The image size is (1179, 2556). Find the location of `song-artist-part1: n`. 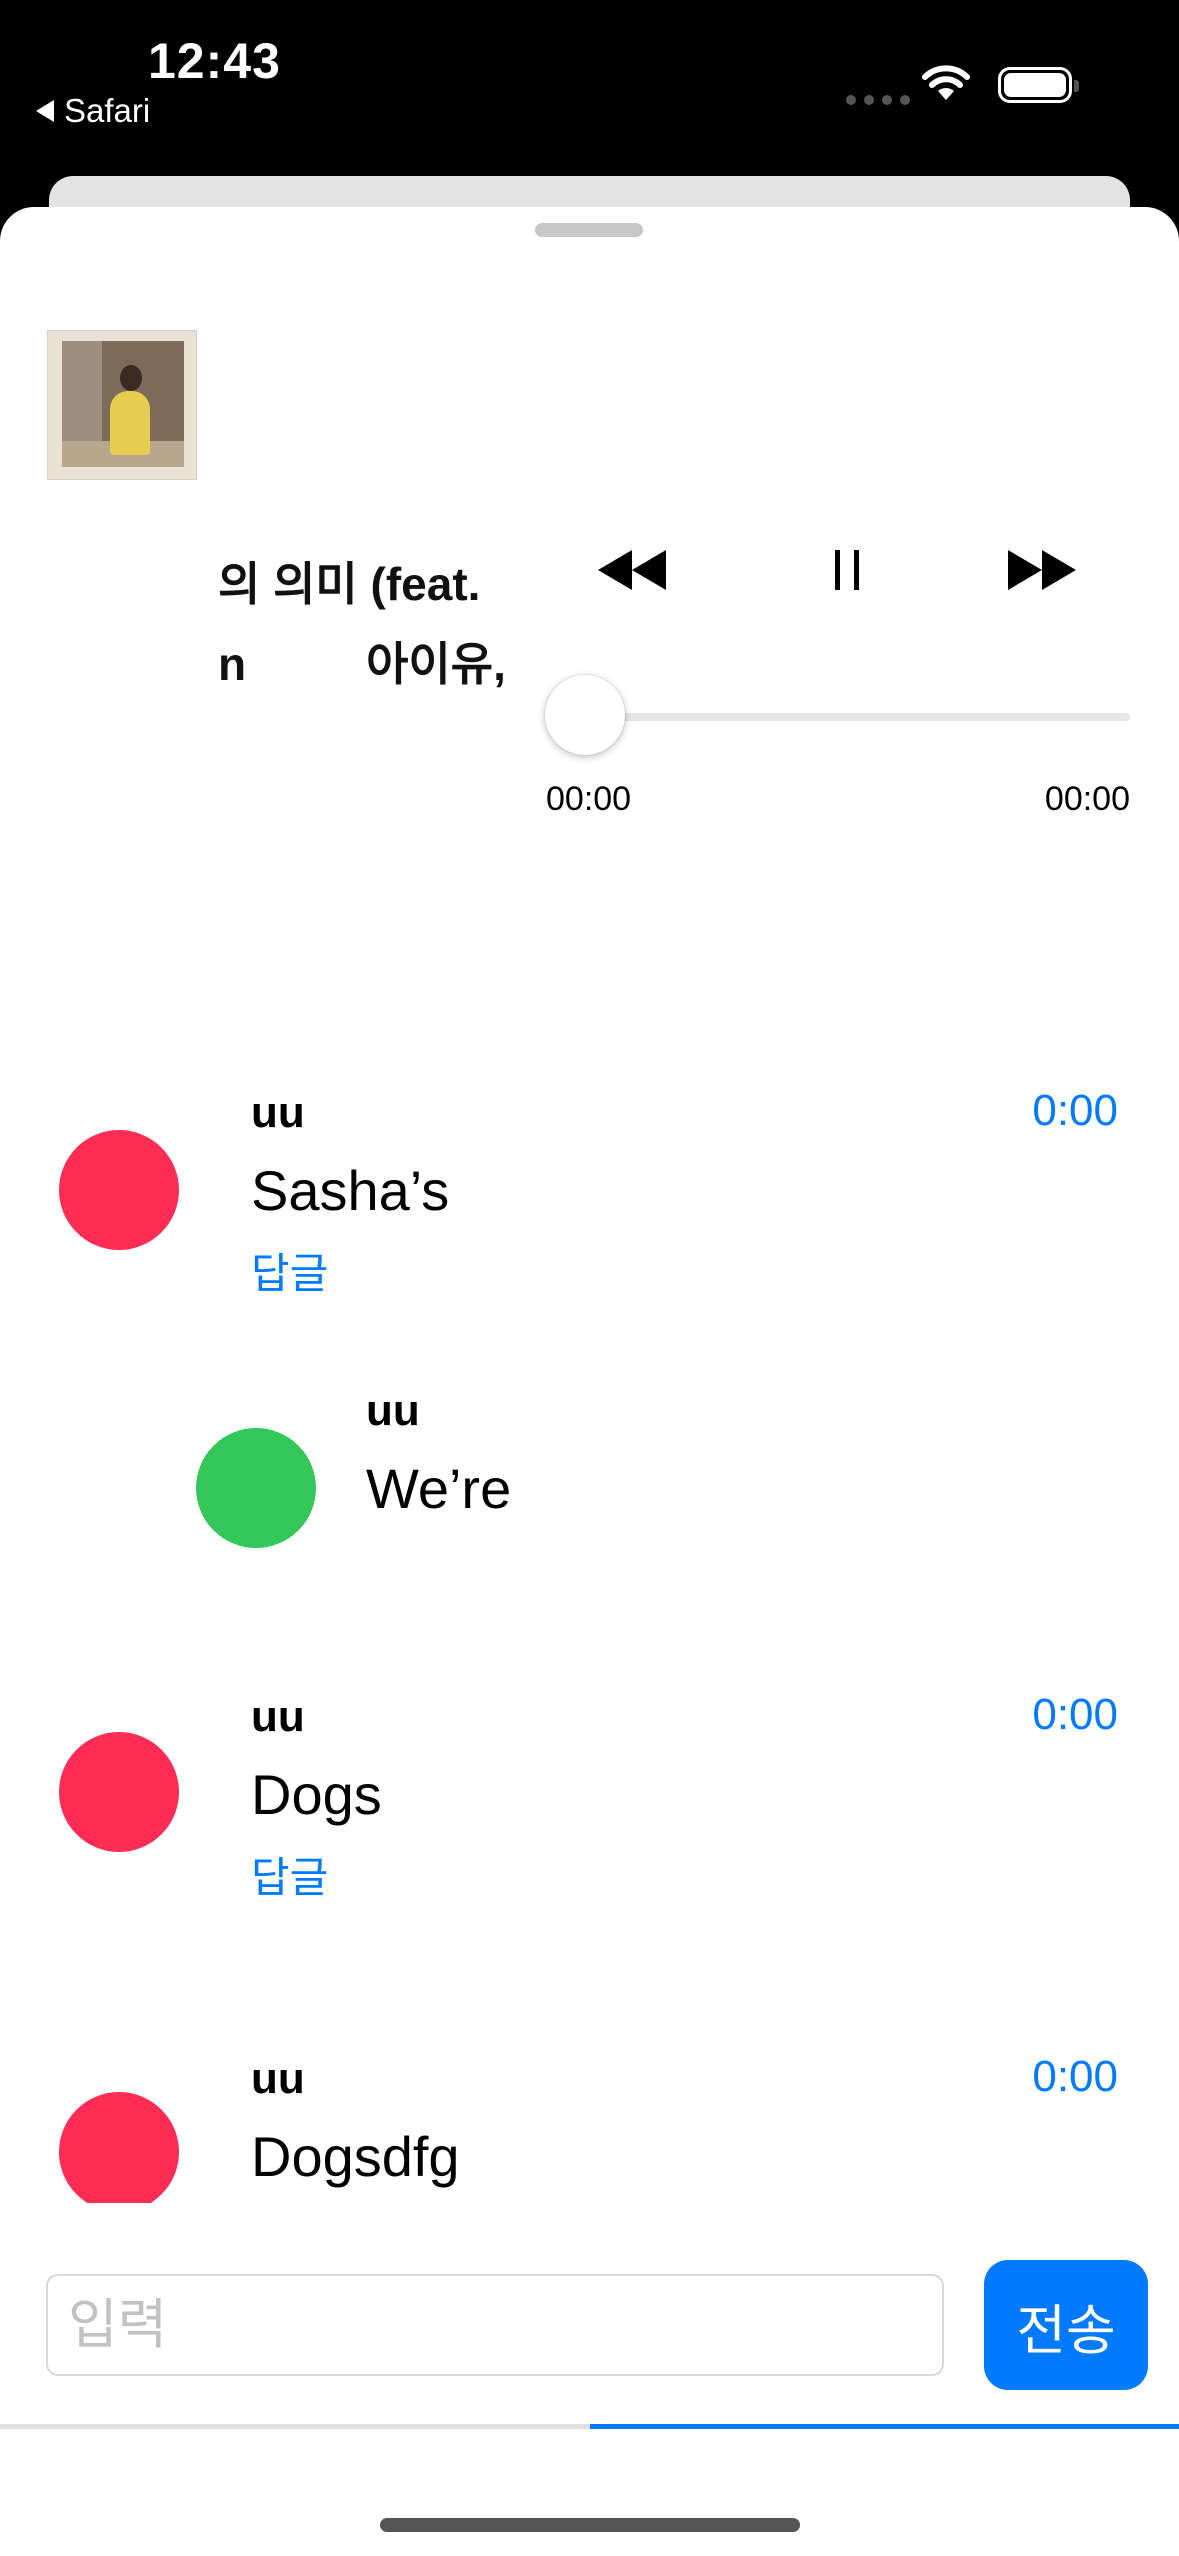

song-artist-part1: n is located at coordinates (232, 664).